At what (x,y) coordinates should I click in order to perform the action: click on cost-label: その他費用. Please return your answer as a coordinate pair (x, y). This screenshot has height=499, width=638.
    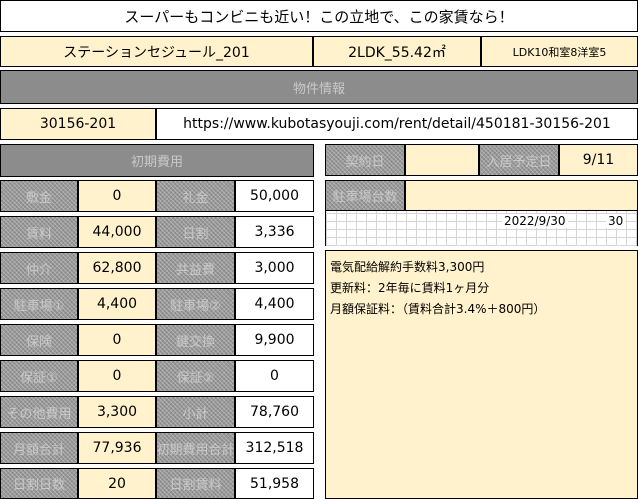
    Looking at the image, I should click on (39, 414).